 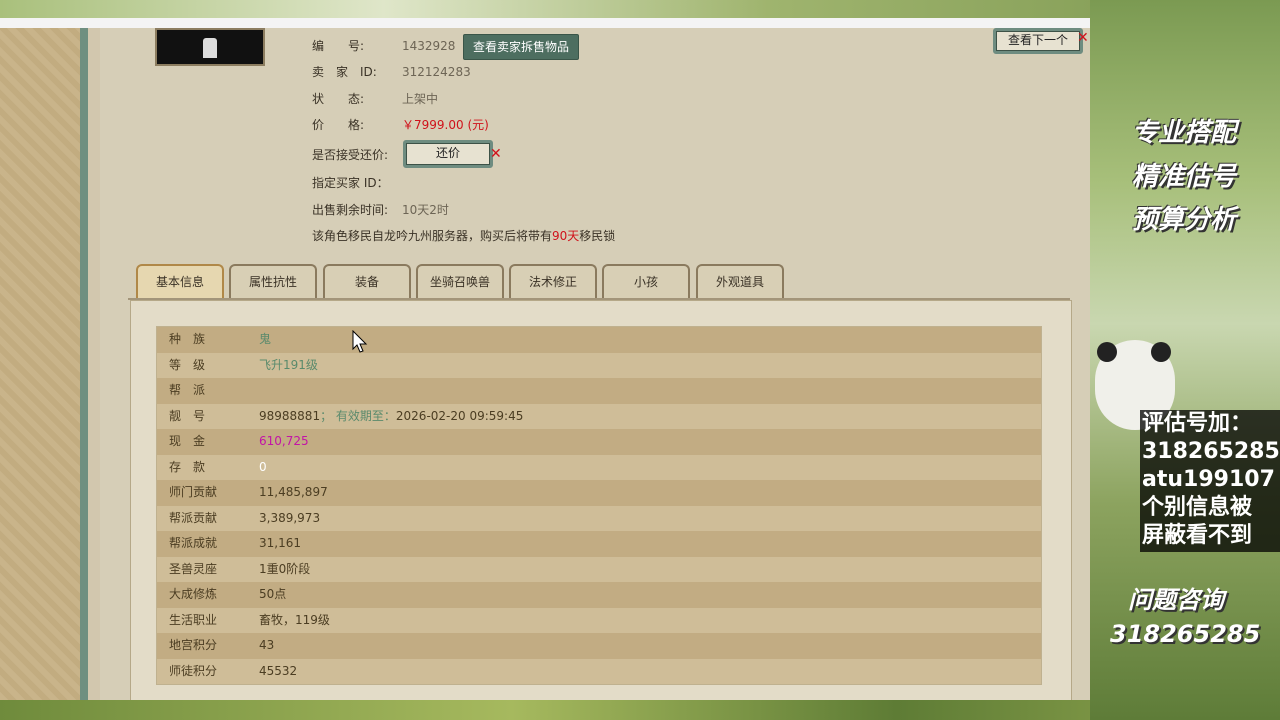 What do you see at coordinates (40, 364) in the screenshot?
I see `left-decoration` at bounding box center [40, 364].